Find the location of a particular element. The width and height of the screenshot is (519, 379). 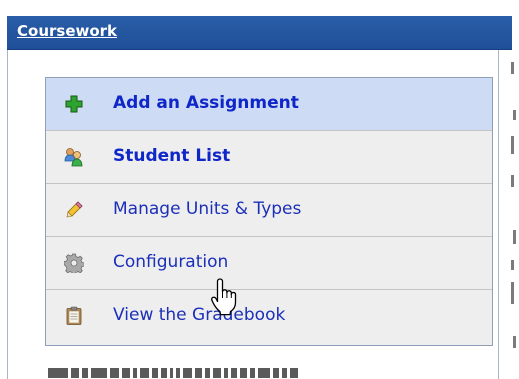

menu-item-label: View the Gradebook is located at coordinates (199, 315).